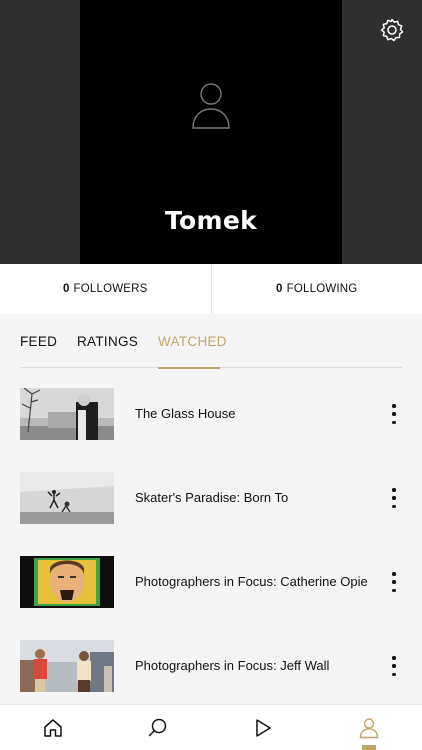  I want to click on following-count: 0, so click(279, 289).